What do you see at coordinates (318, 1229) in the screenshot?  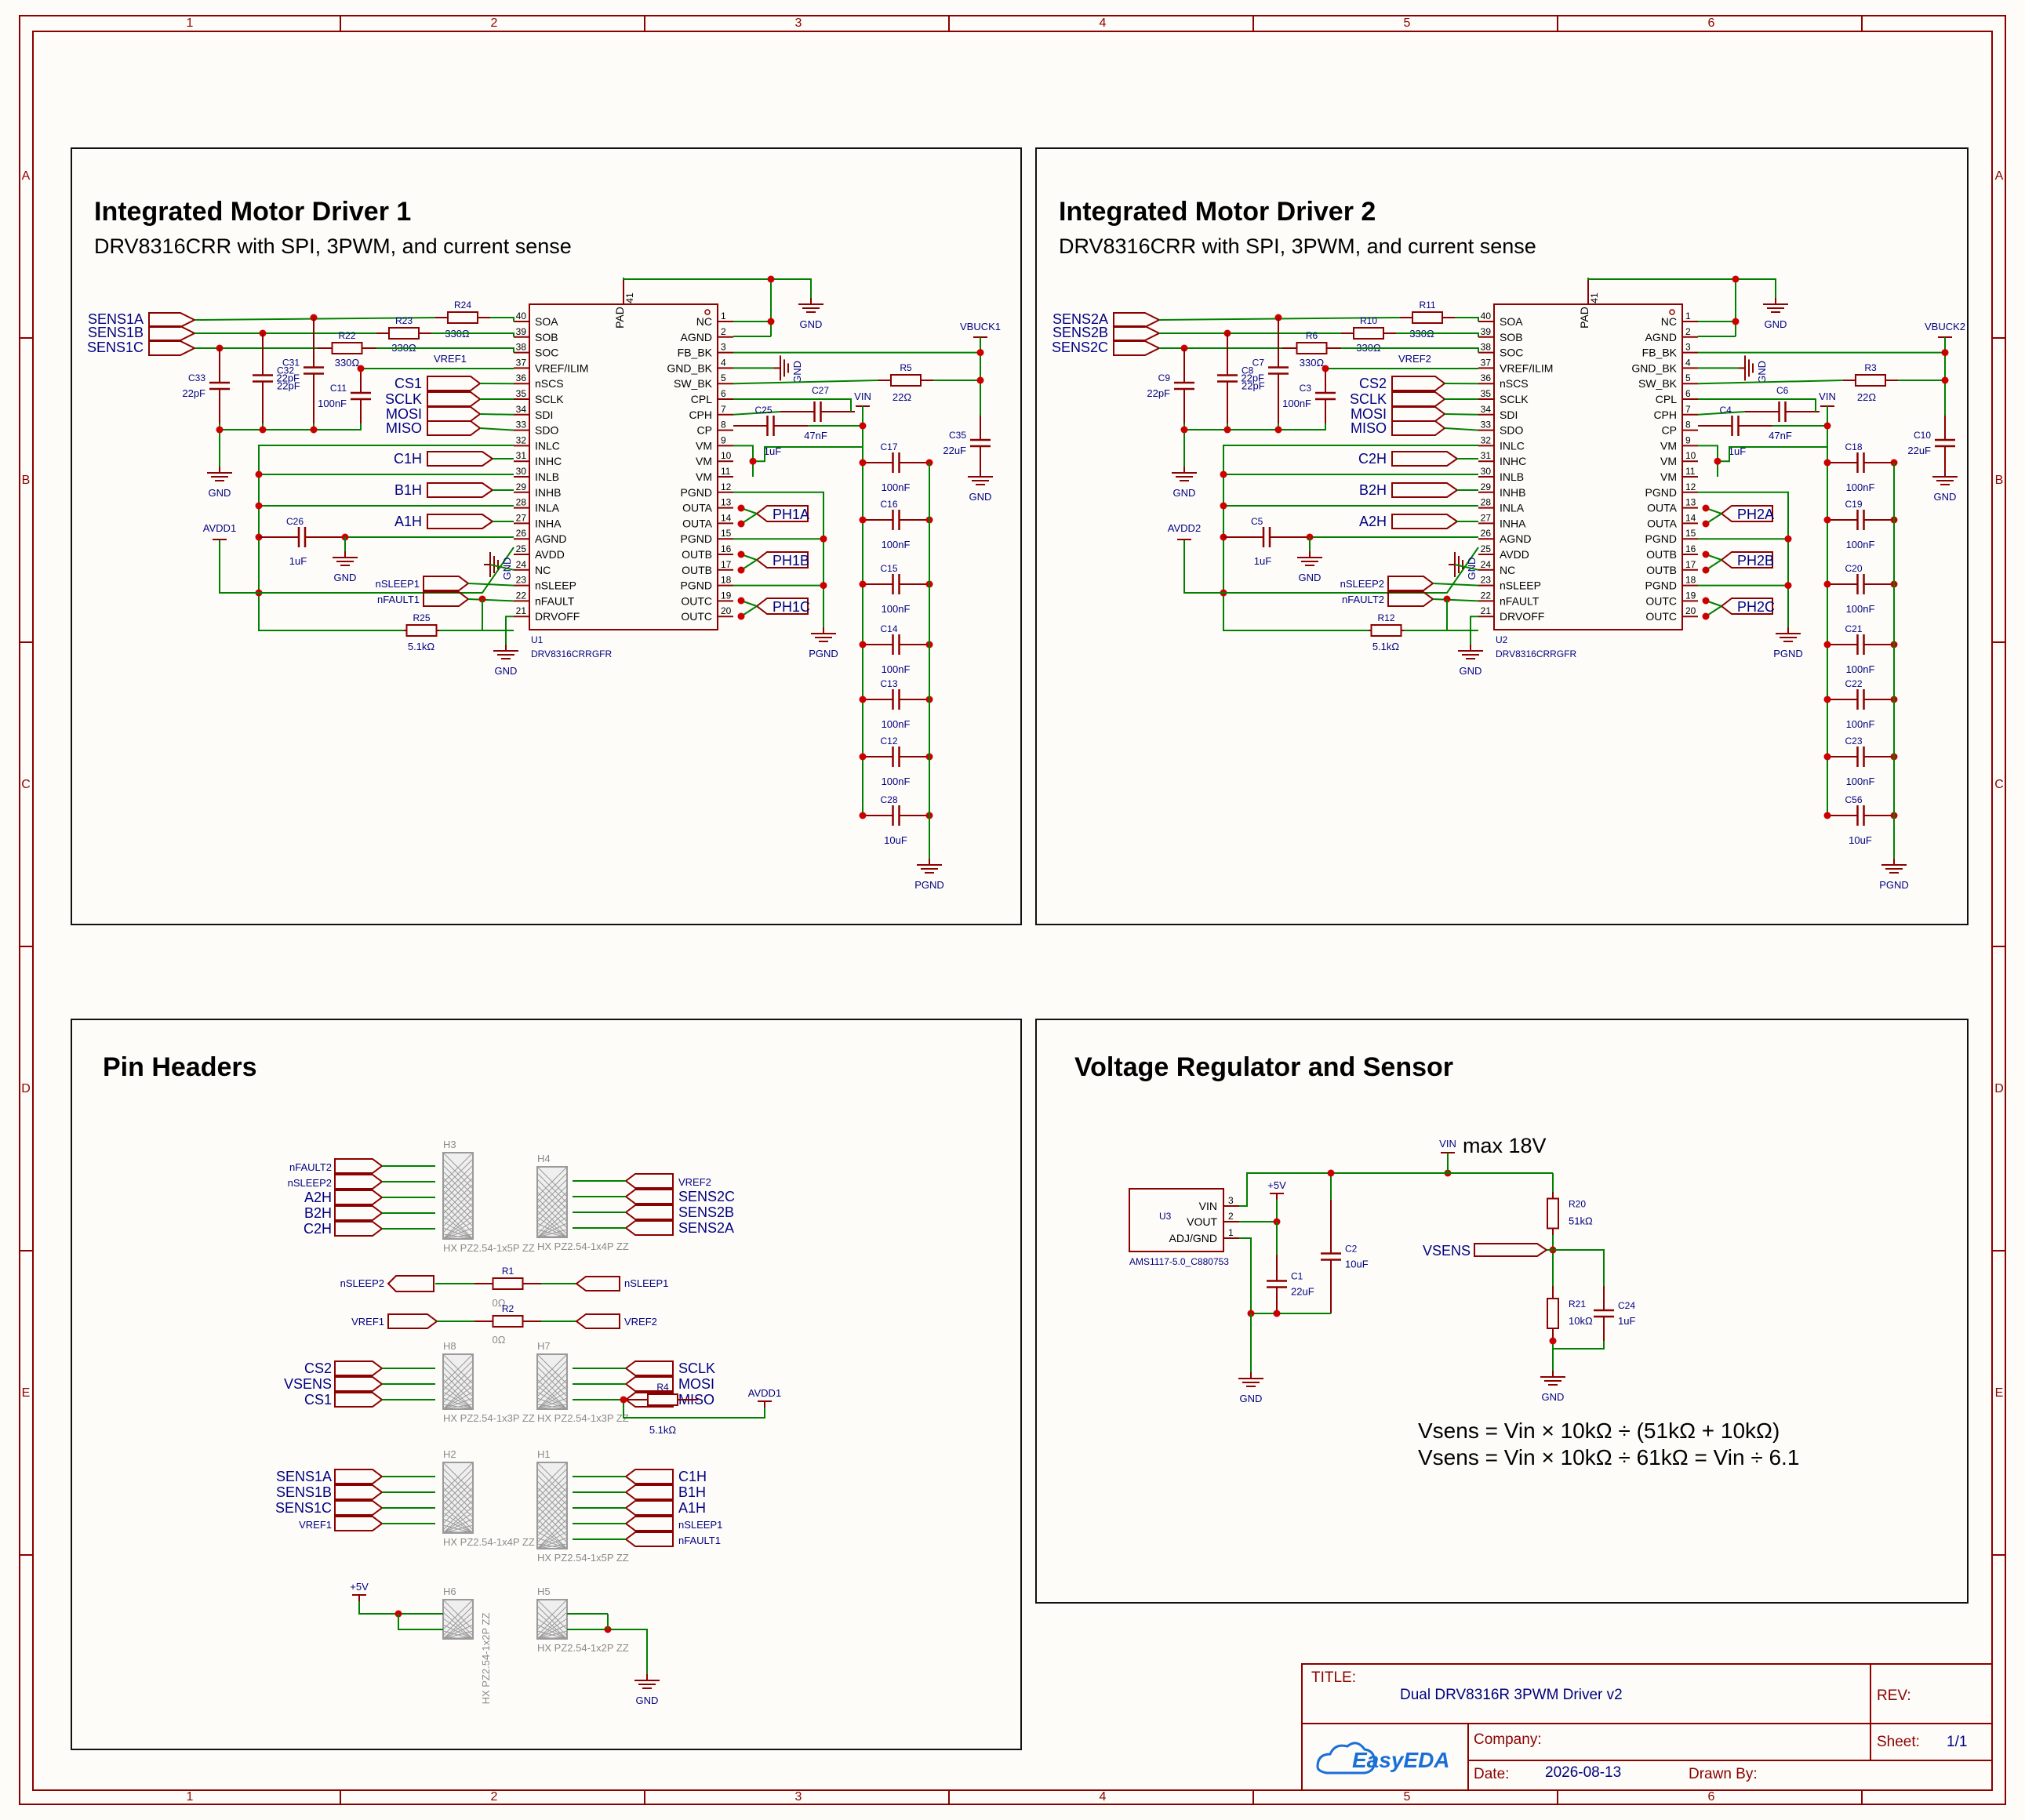 I see `header-net-label: C2H` at bounding box center [318, 1229].